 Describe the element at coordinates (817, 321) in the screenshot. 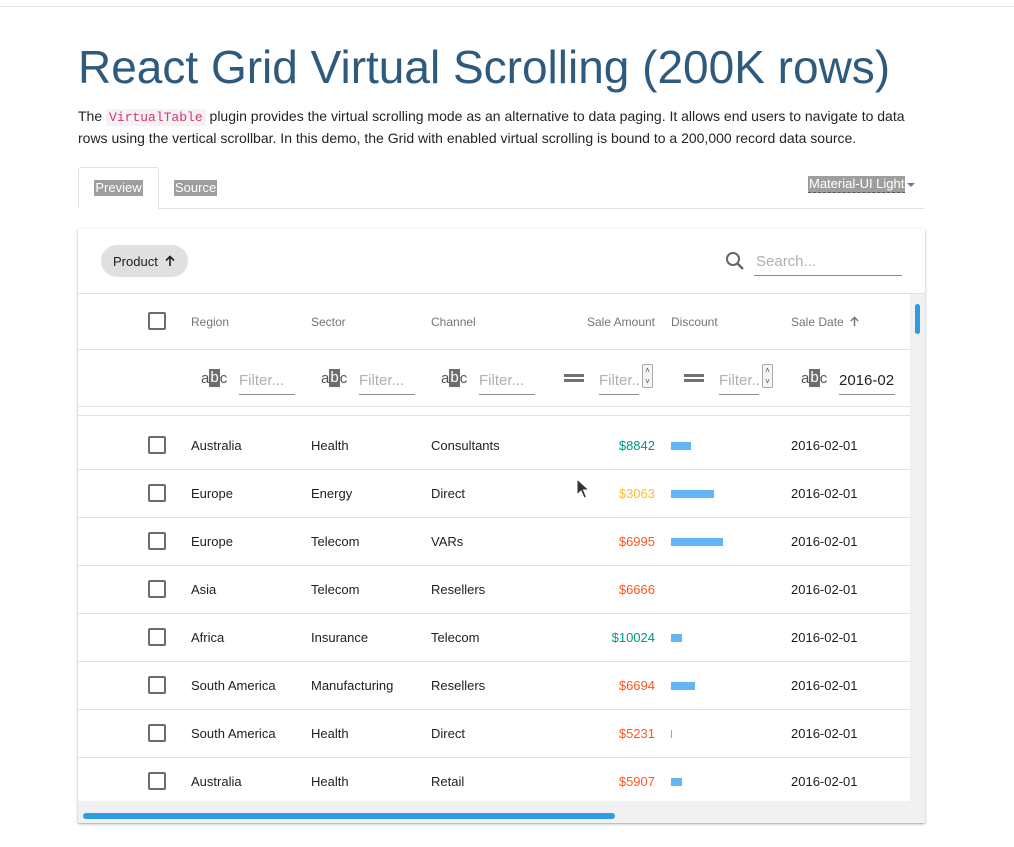

I see `column-header-label: Sale Date` at that location.